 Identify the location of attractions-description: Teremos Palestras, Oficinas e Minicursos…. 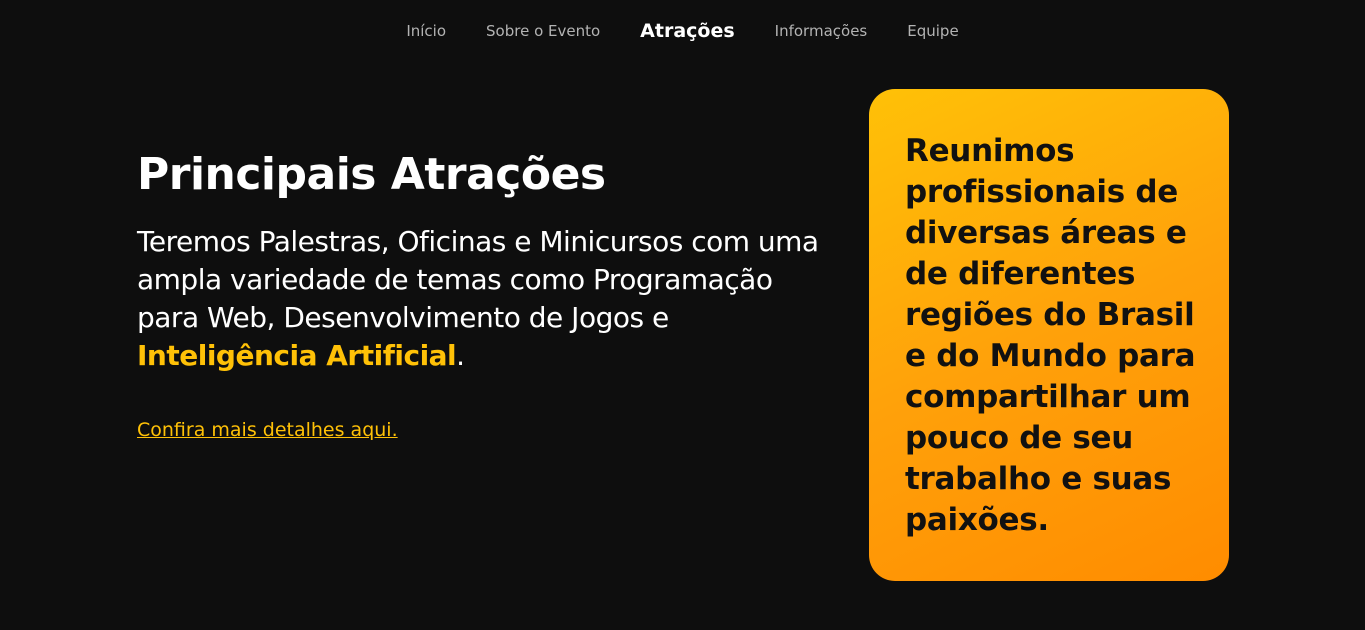
(487, 299).